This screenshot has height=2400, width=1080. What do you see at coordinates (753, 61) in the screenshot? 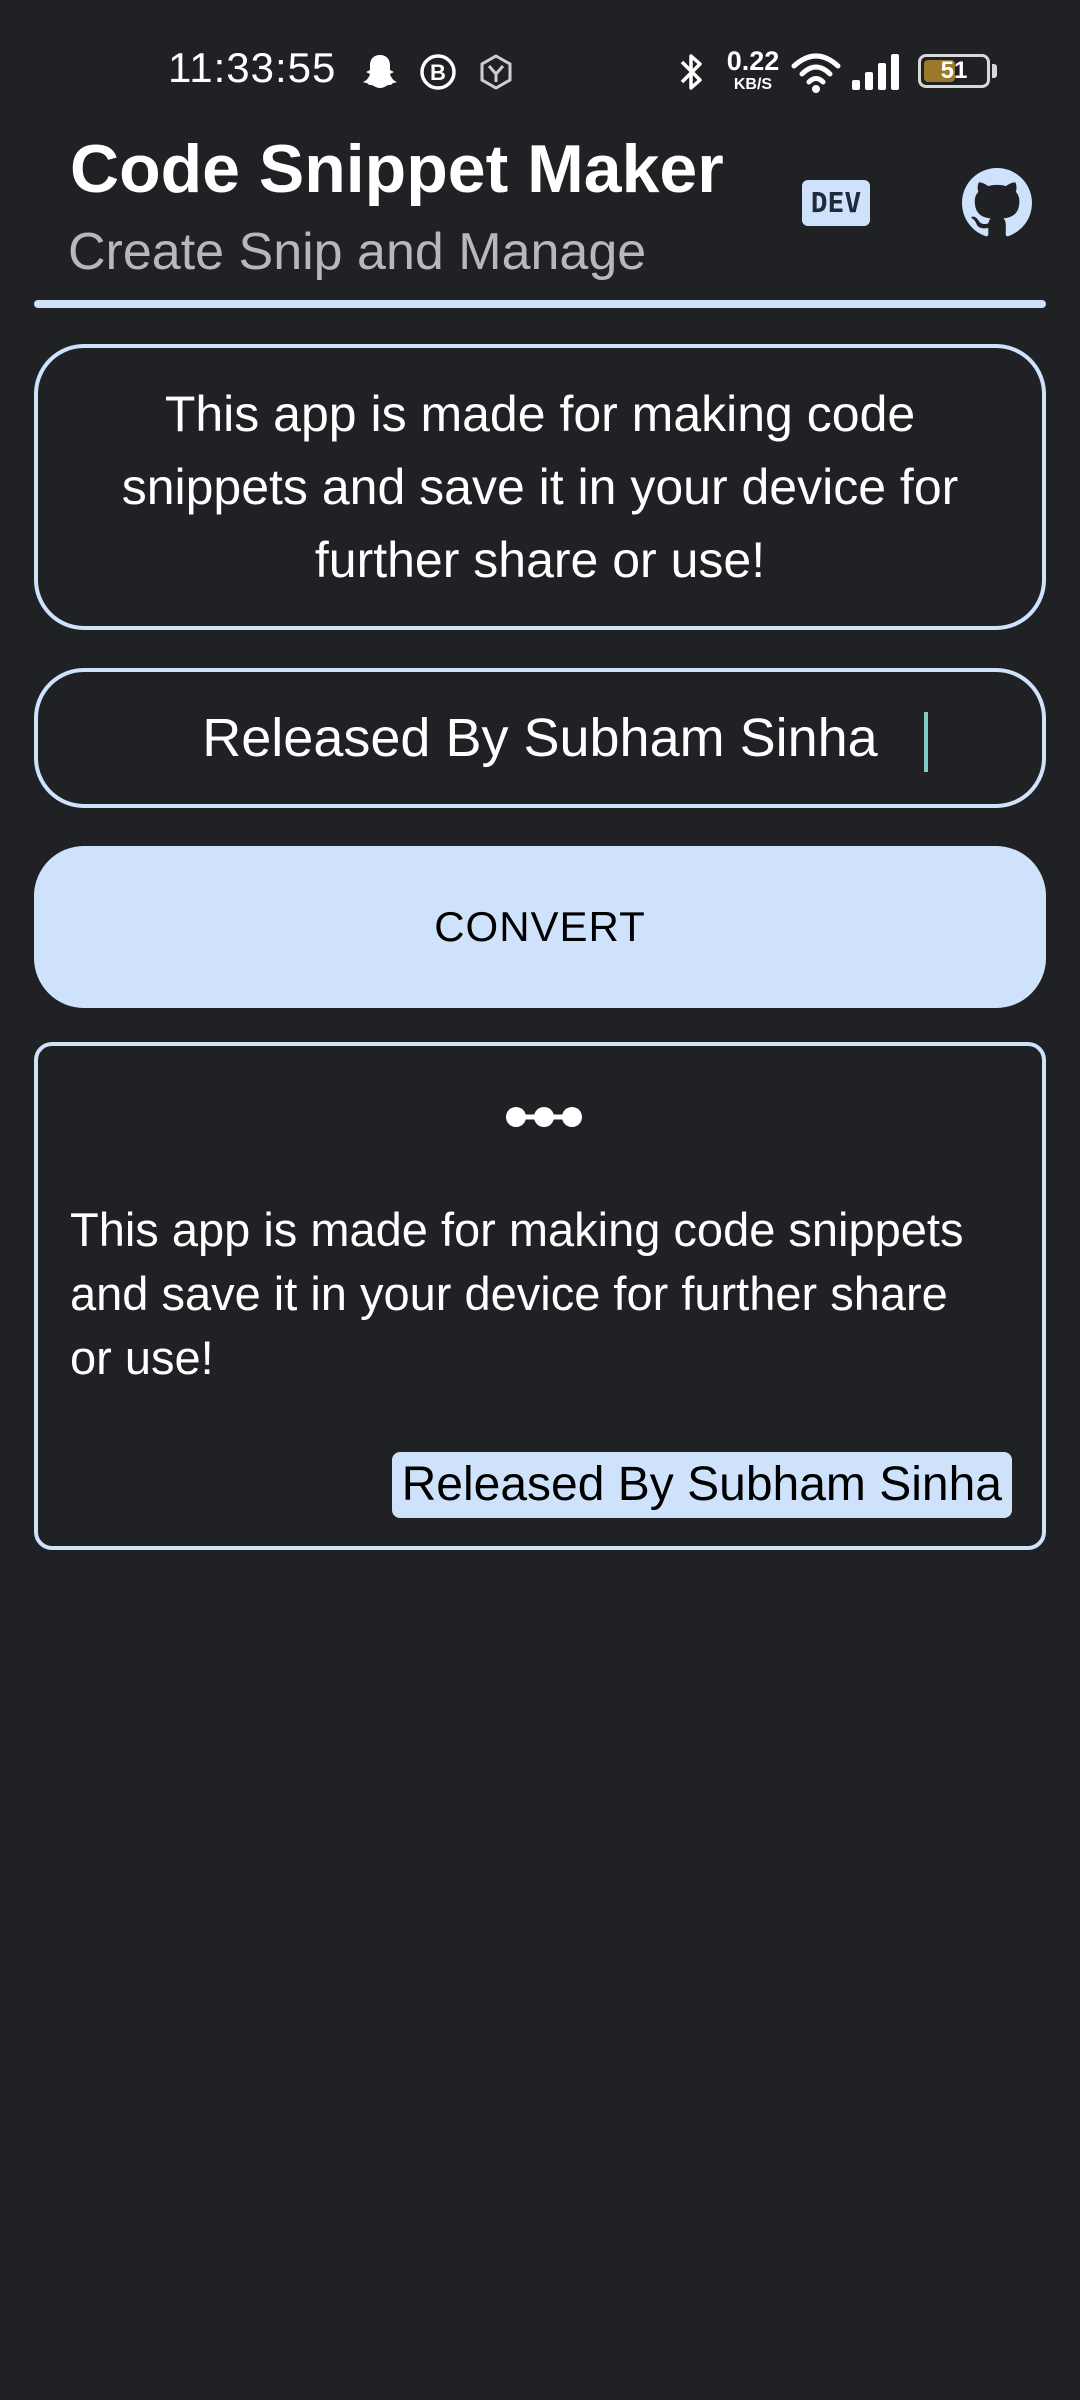
I see `net-speed-value: 0.22` at bounding box center [753, 61].